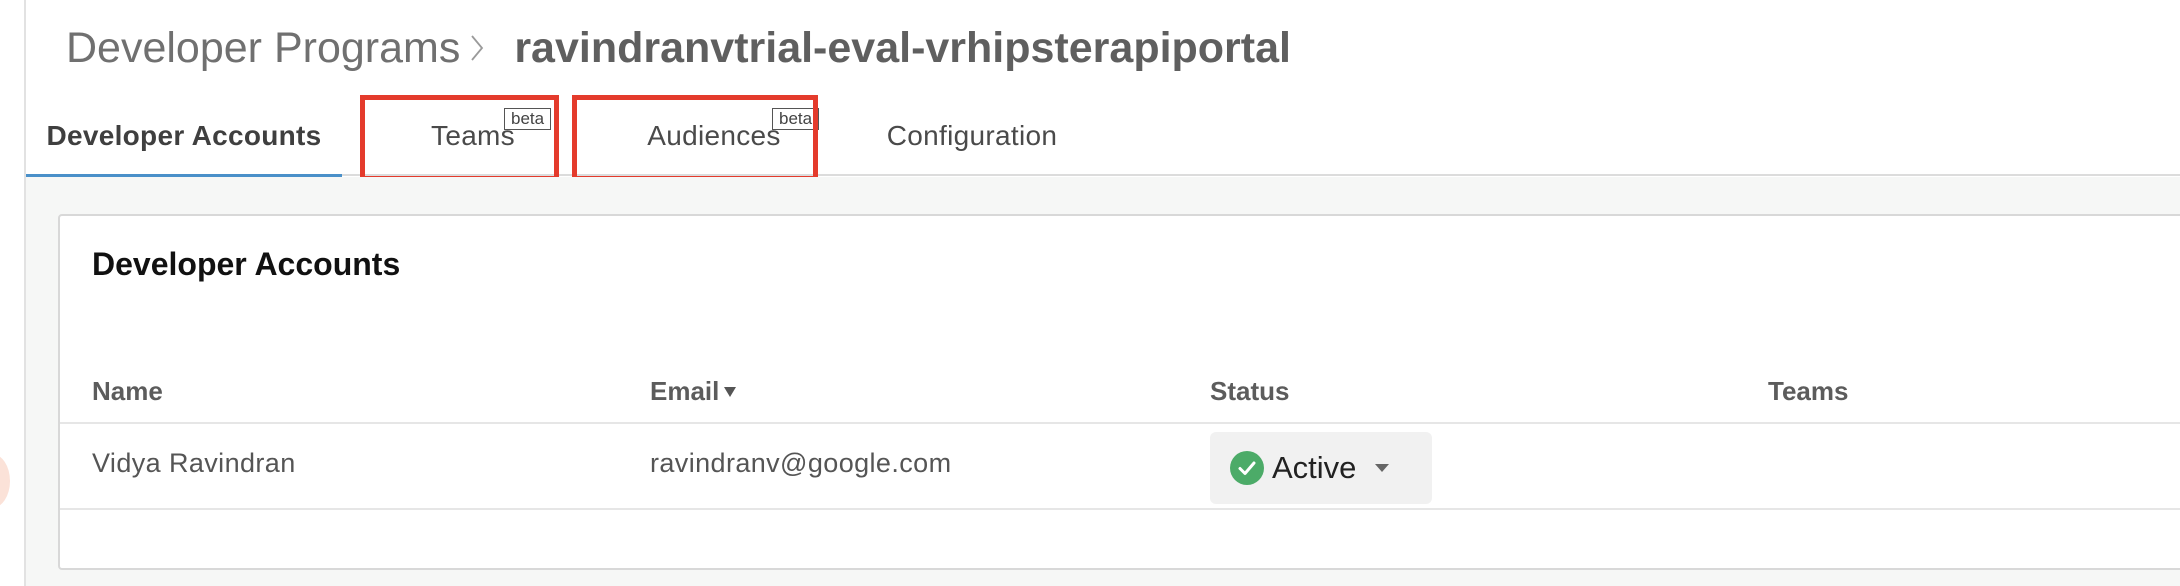 The height and width of the screenshot is (586, 2180). Describe the element at coordinates (730, 392) in the screenshot. I see `sort-down-icon` at that location.